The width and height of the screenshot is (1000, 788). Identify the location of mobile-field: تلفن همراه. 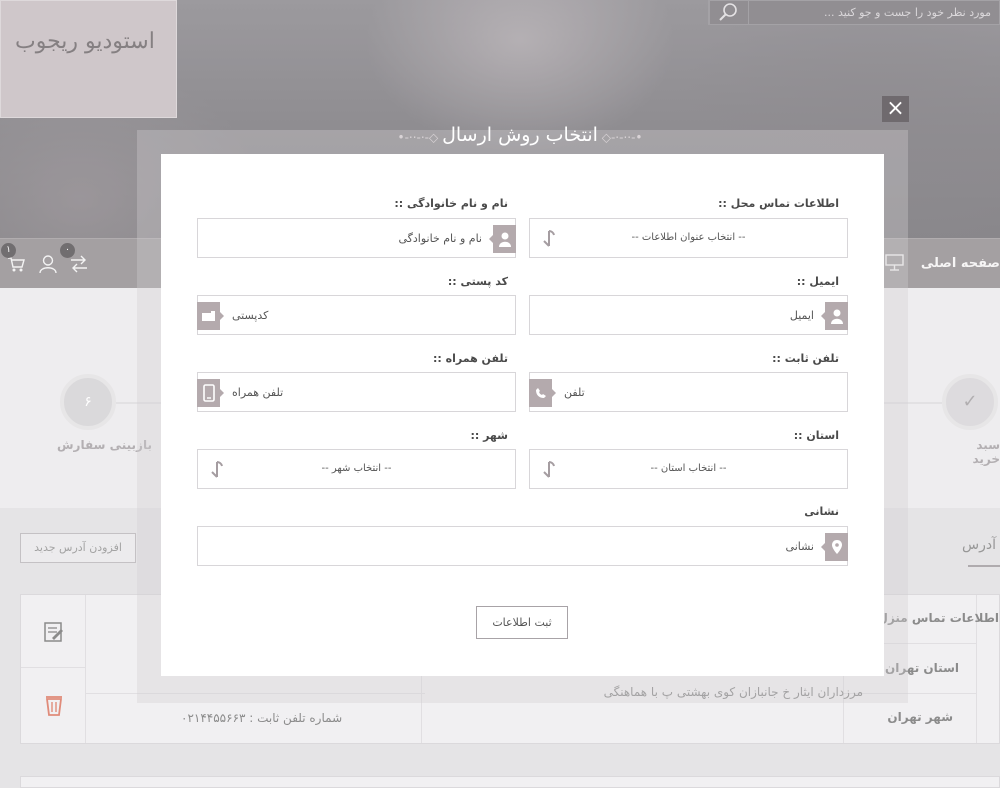
(356, 392).